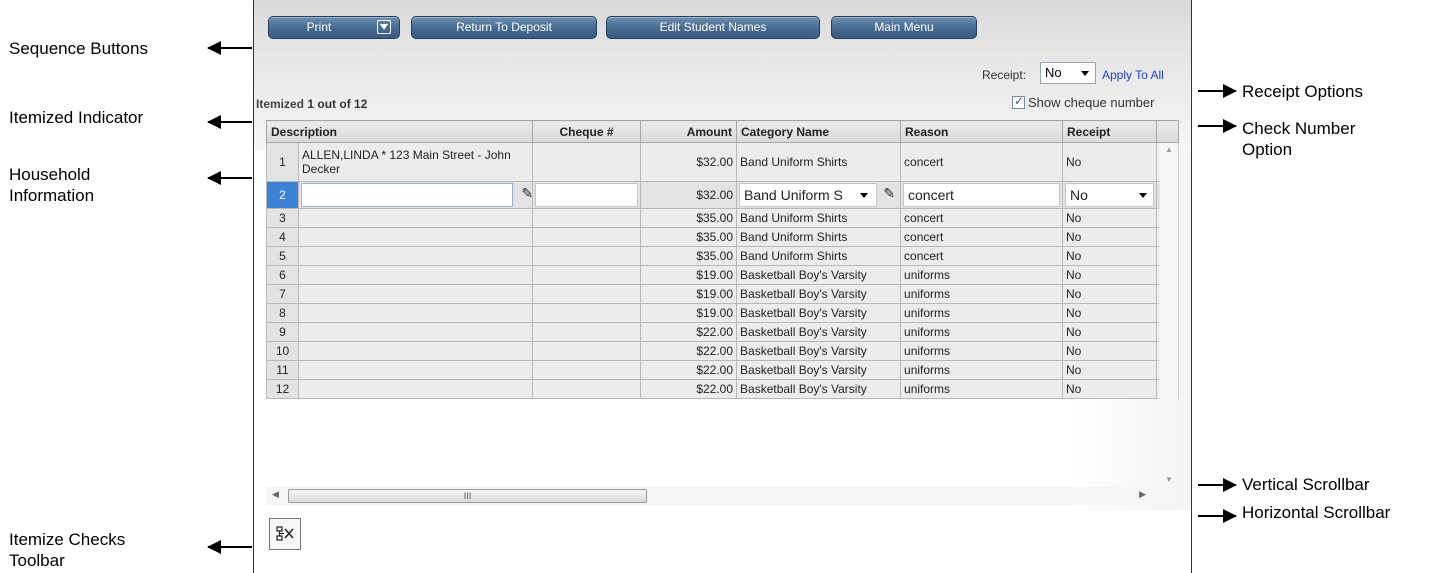  I want to click on scroll-up-icon: ▲, so click(1169, 149).